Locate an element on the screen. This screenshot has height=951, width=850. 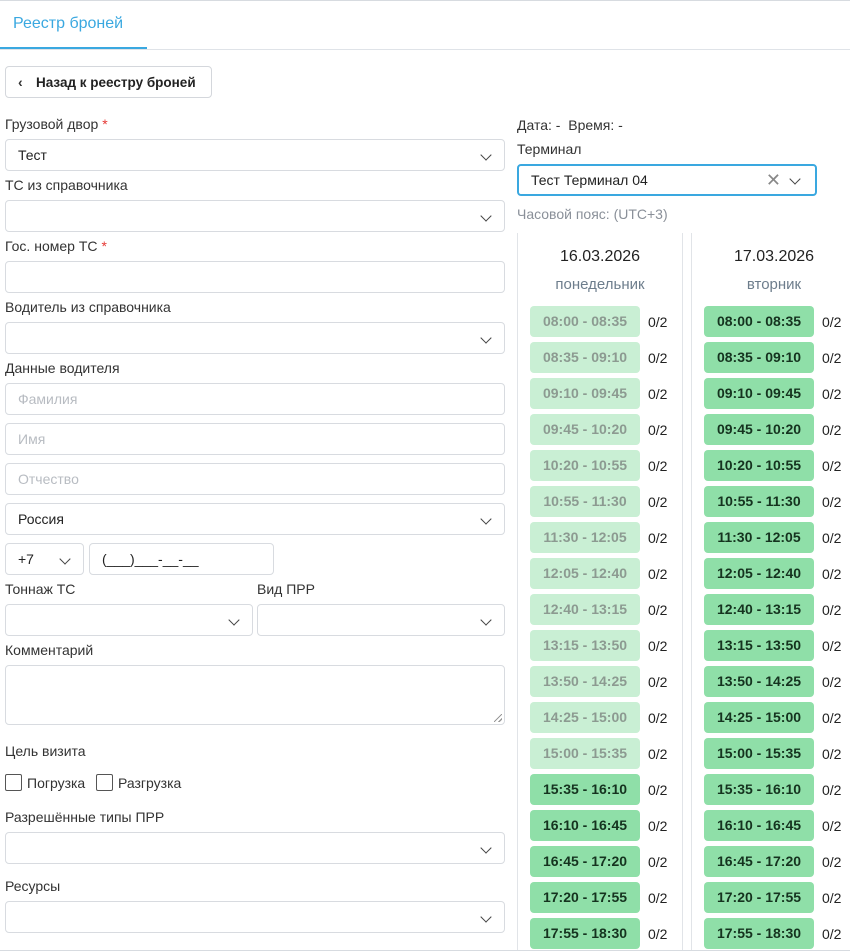
date-time-info: Дата: - Время: - is located at coordinates (570, 125).